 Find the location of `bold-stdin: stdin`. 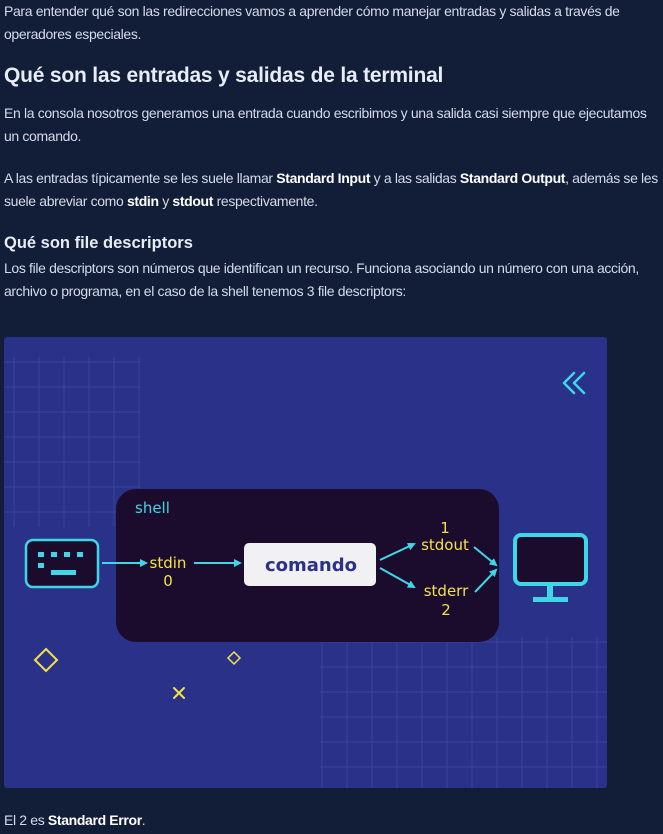

bold-stdin: stdin is located at coordinates (142, 201).